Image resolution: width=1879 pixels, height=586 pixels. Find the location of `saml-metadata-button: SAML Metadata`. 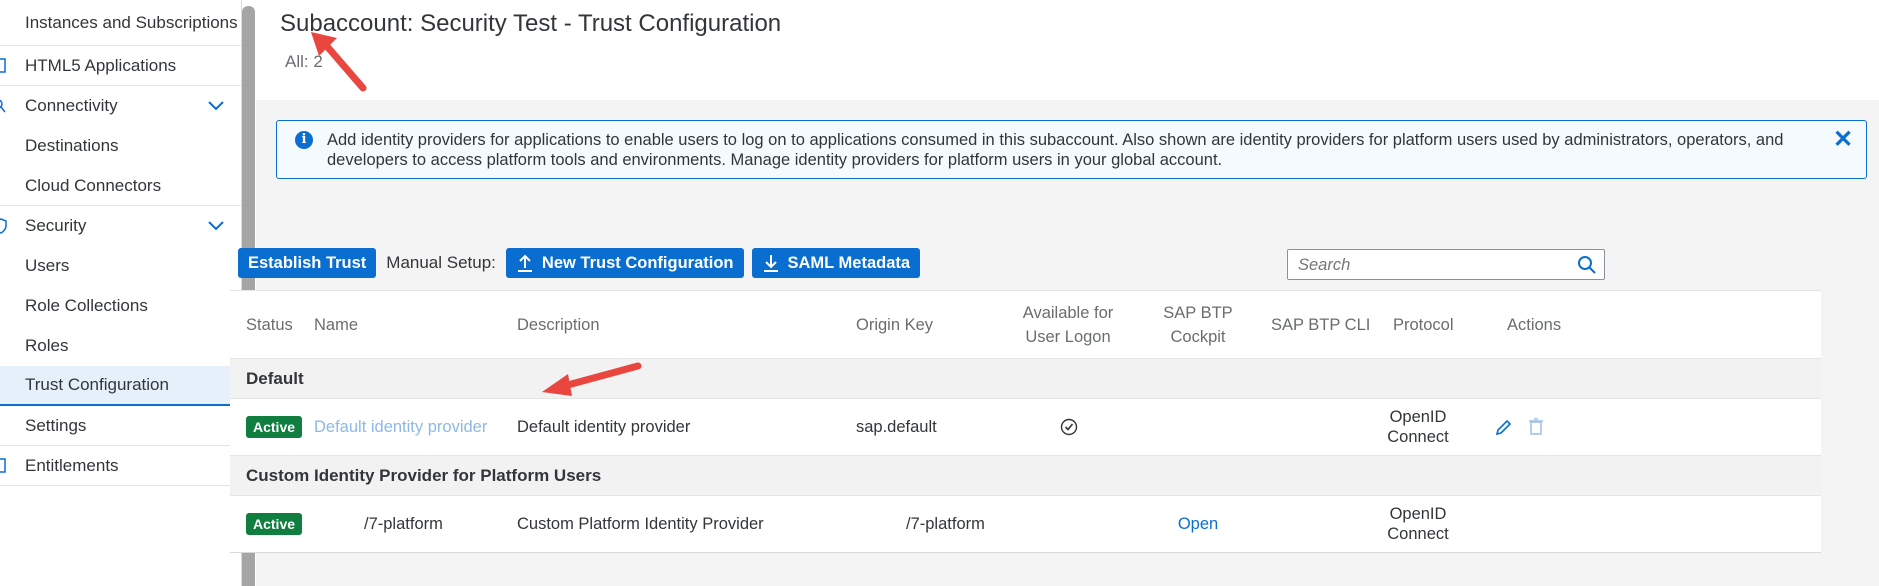

saml-metadata-button: SAML Metadata is located at coordinates (836, 263).